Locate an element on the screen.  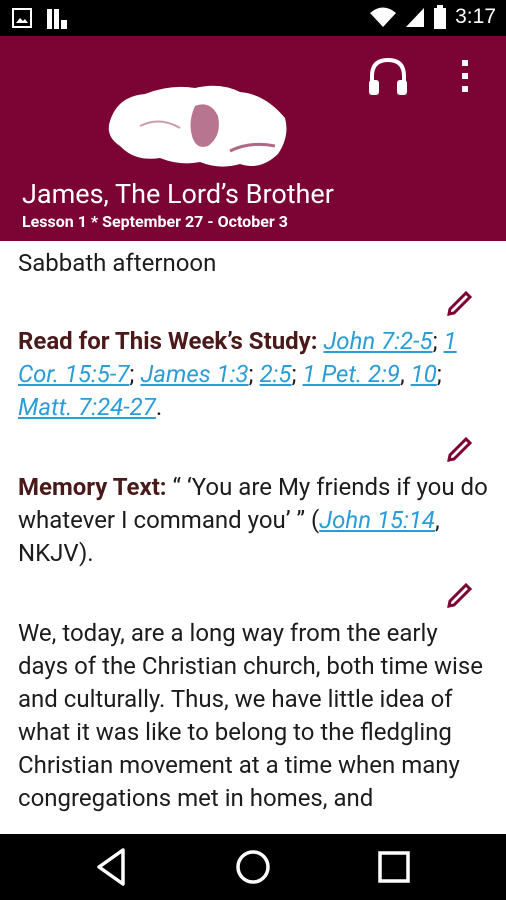
app-notification-icon is located at coordinates (57, 19).